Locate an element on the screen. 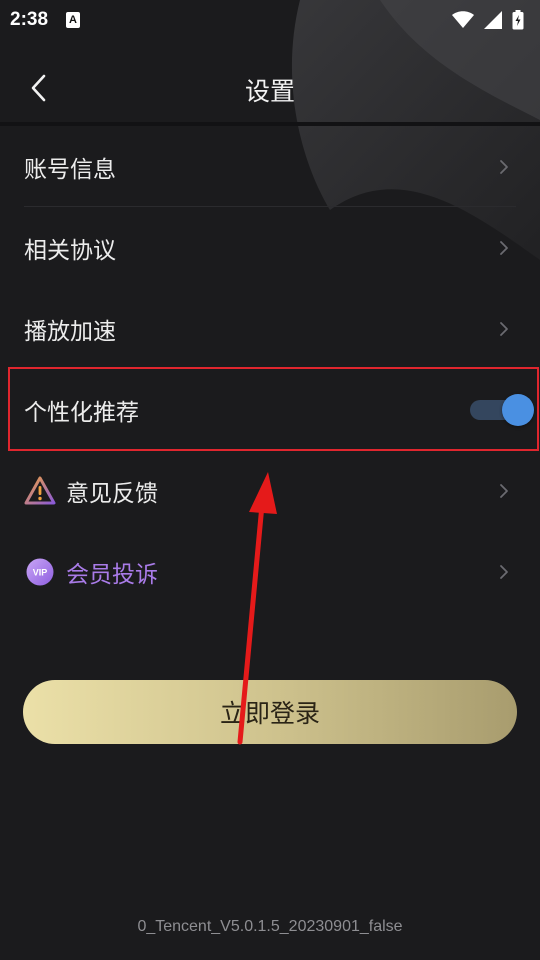 This screenshot has height=960, width=540. settings-item-personalized-recommendation: 个性化推荐 is located at coordinates (270, 409).